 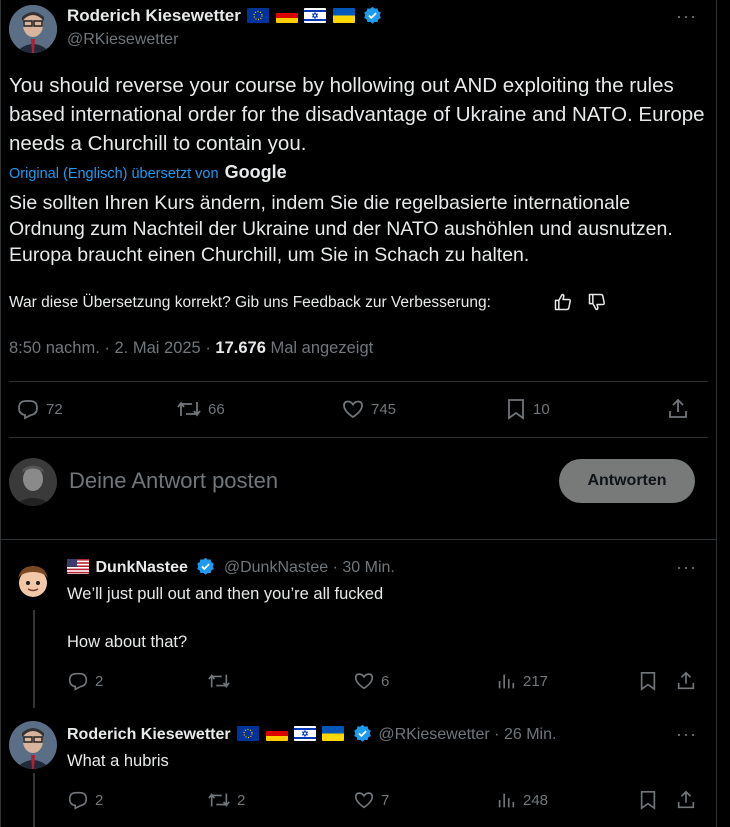 What do you see at coordinates (173, 481) in the screenshot?
I see `reply-input: Deine Antwort posten` at bounding box center [173, 481].